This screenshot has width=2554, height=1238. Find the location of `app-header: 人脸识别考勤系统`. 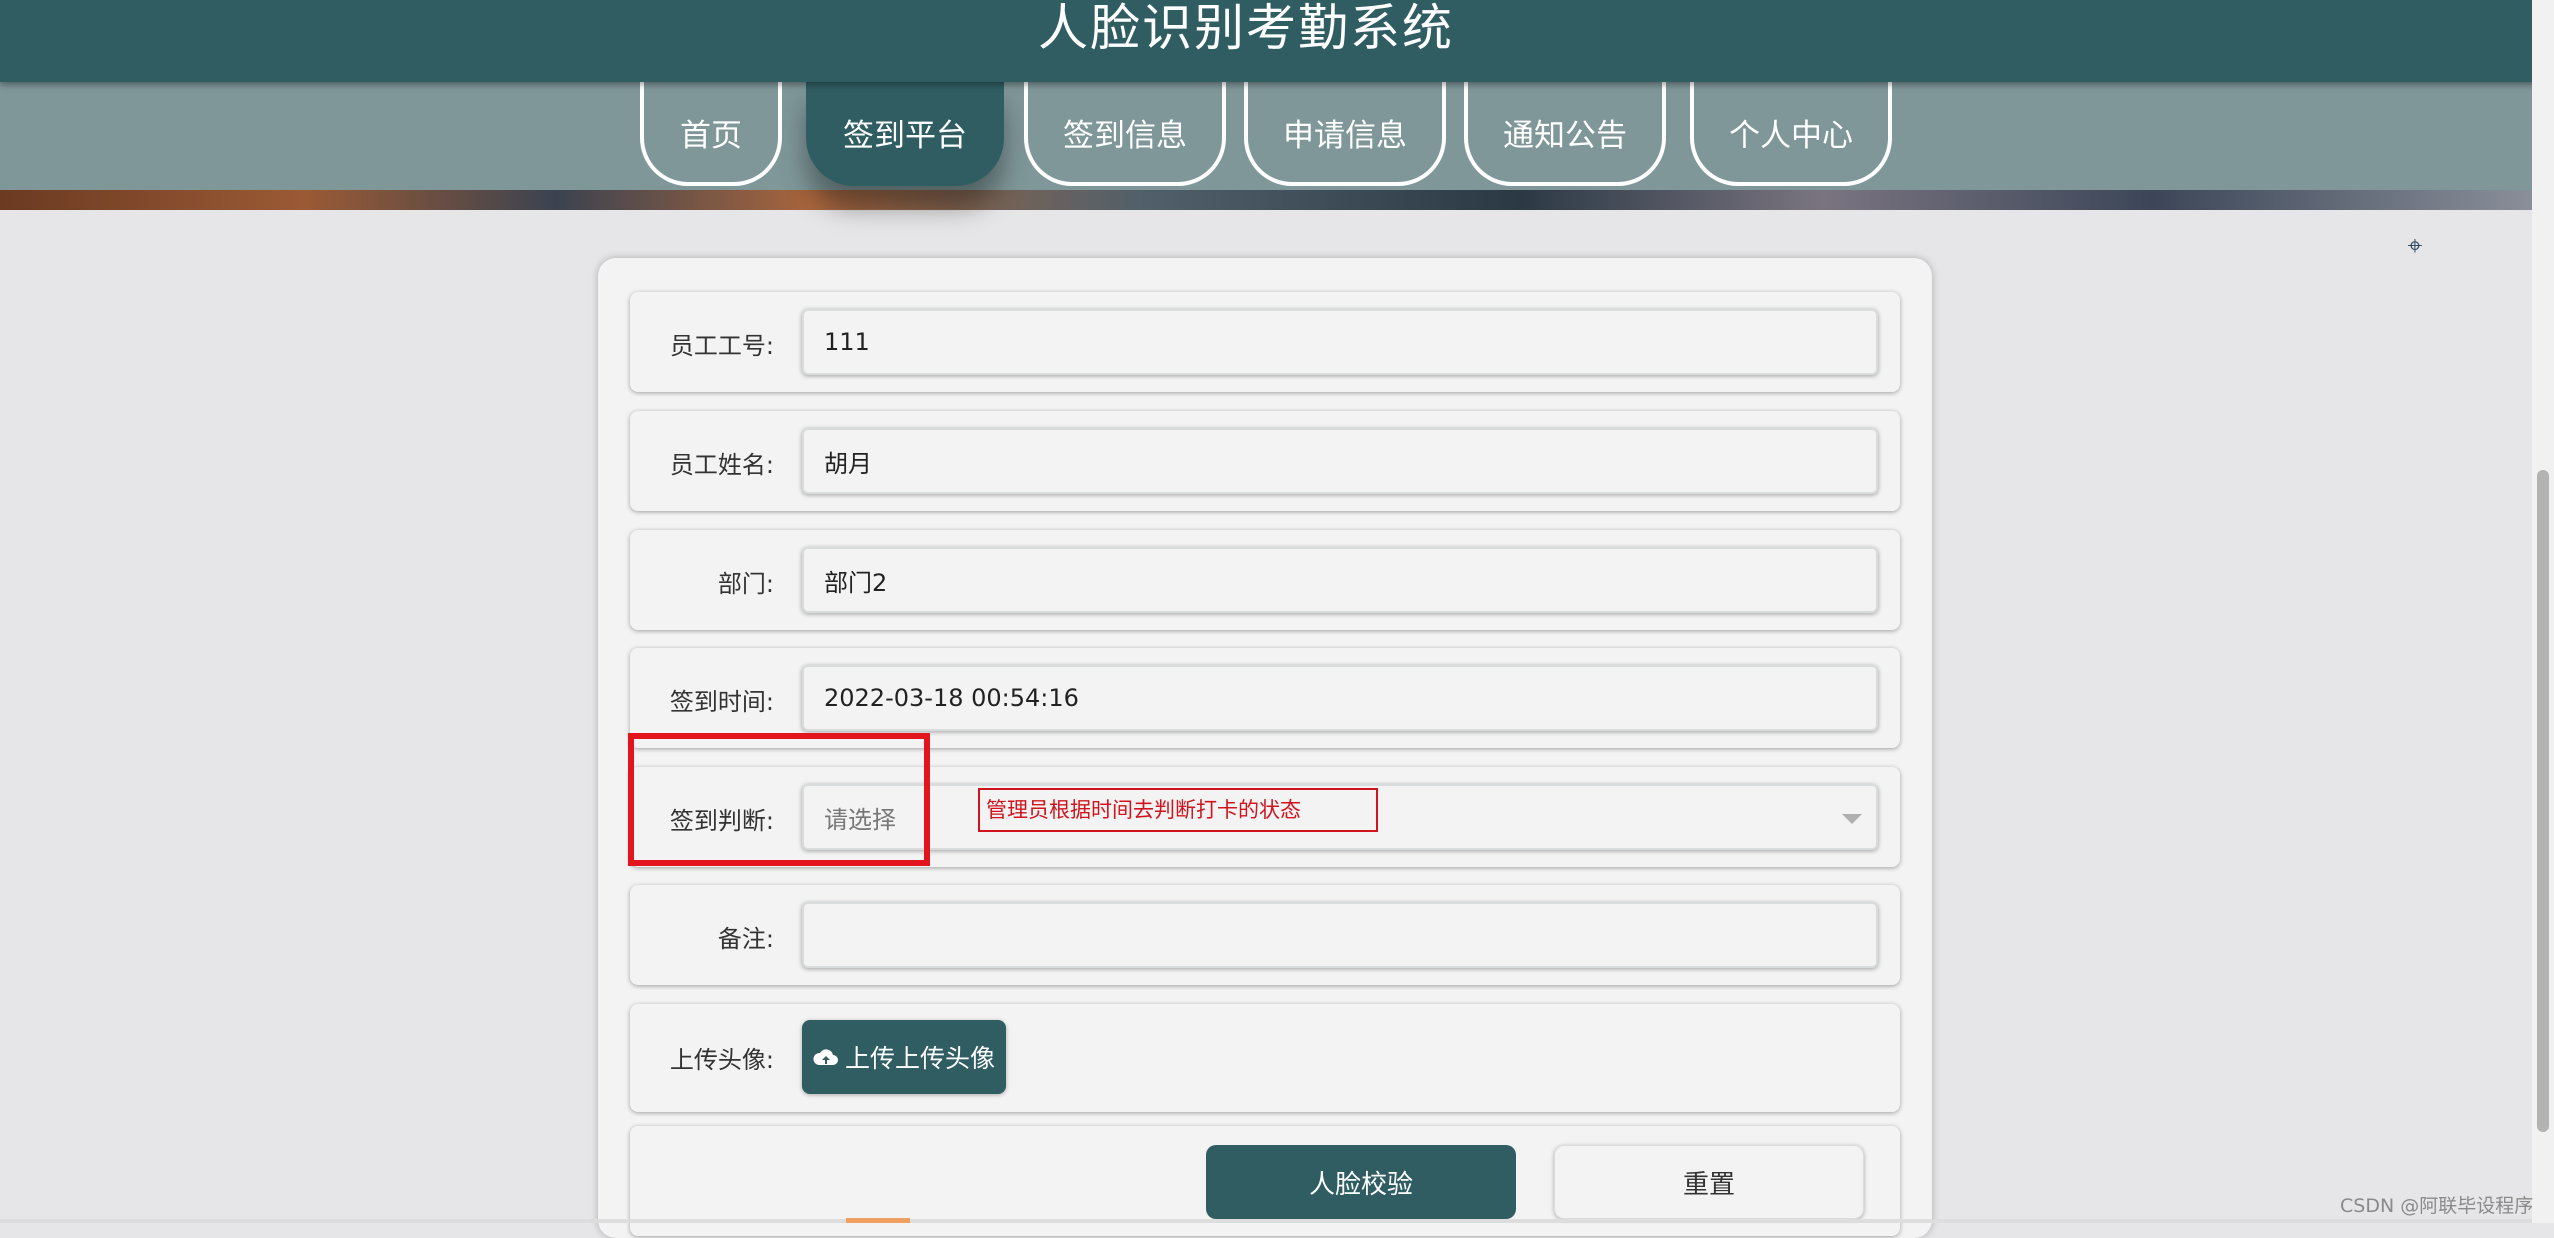

app-header: 人脸识别考勤系统 is located at coordinates (1277, 41).